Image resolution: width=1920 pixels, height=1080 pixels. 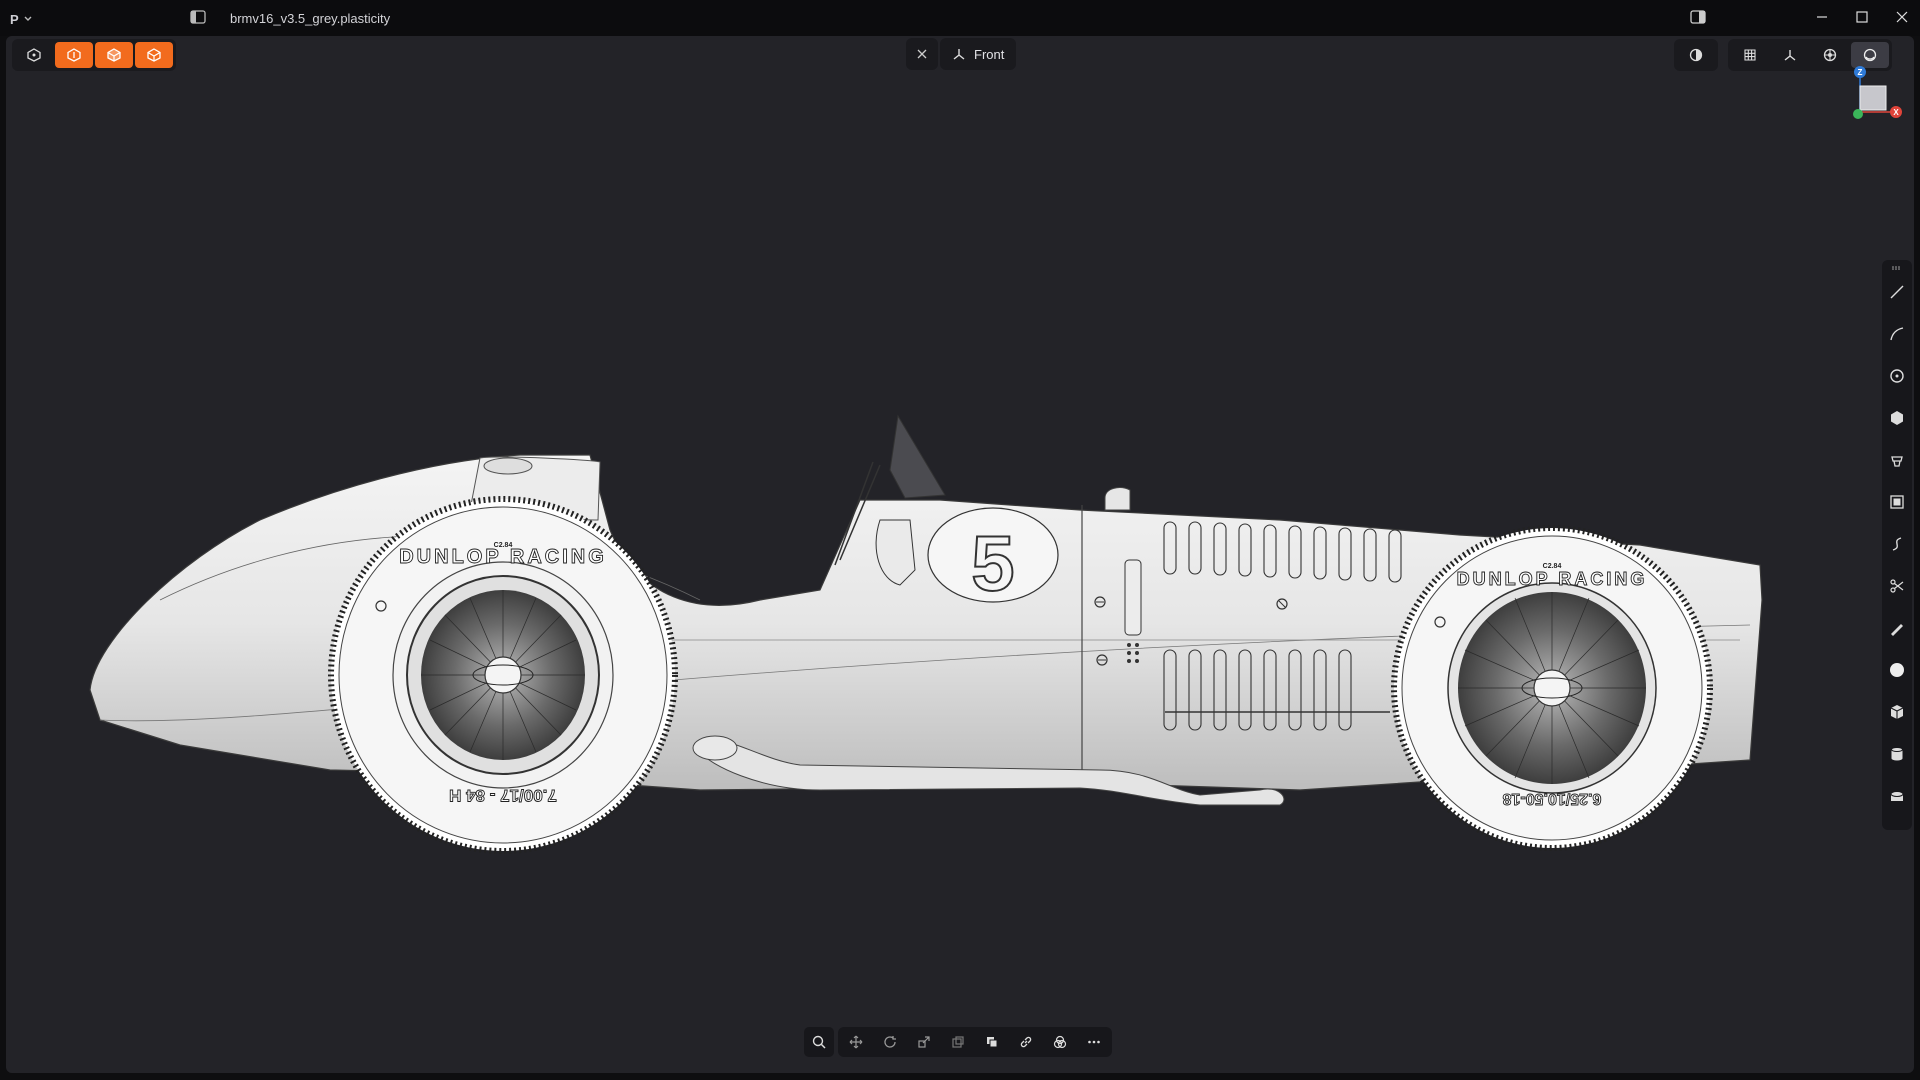 I want to click on rotate-icon, so click(x=890, y=1042).